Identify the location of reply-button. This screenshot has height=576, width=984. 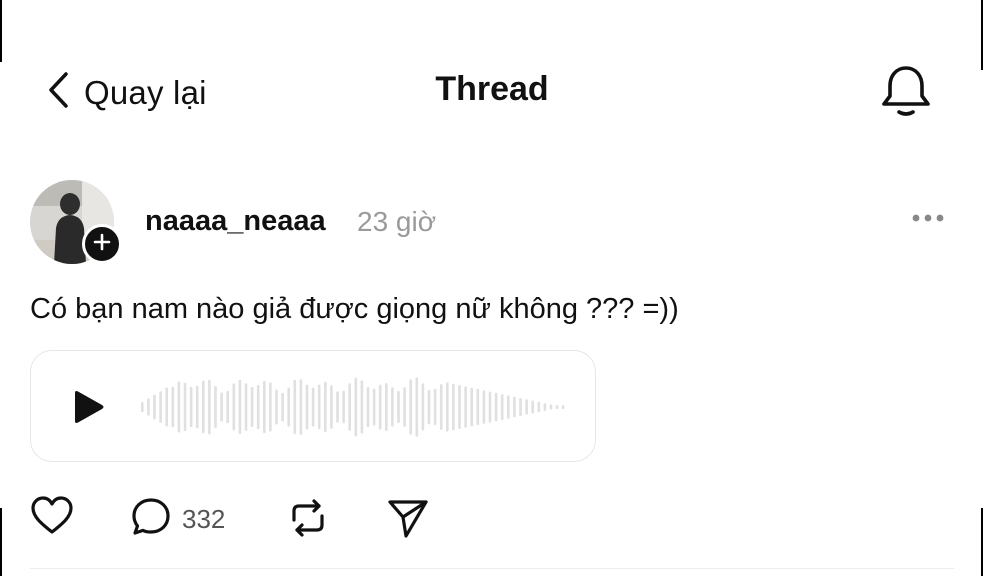
(152, 520).